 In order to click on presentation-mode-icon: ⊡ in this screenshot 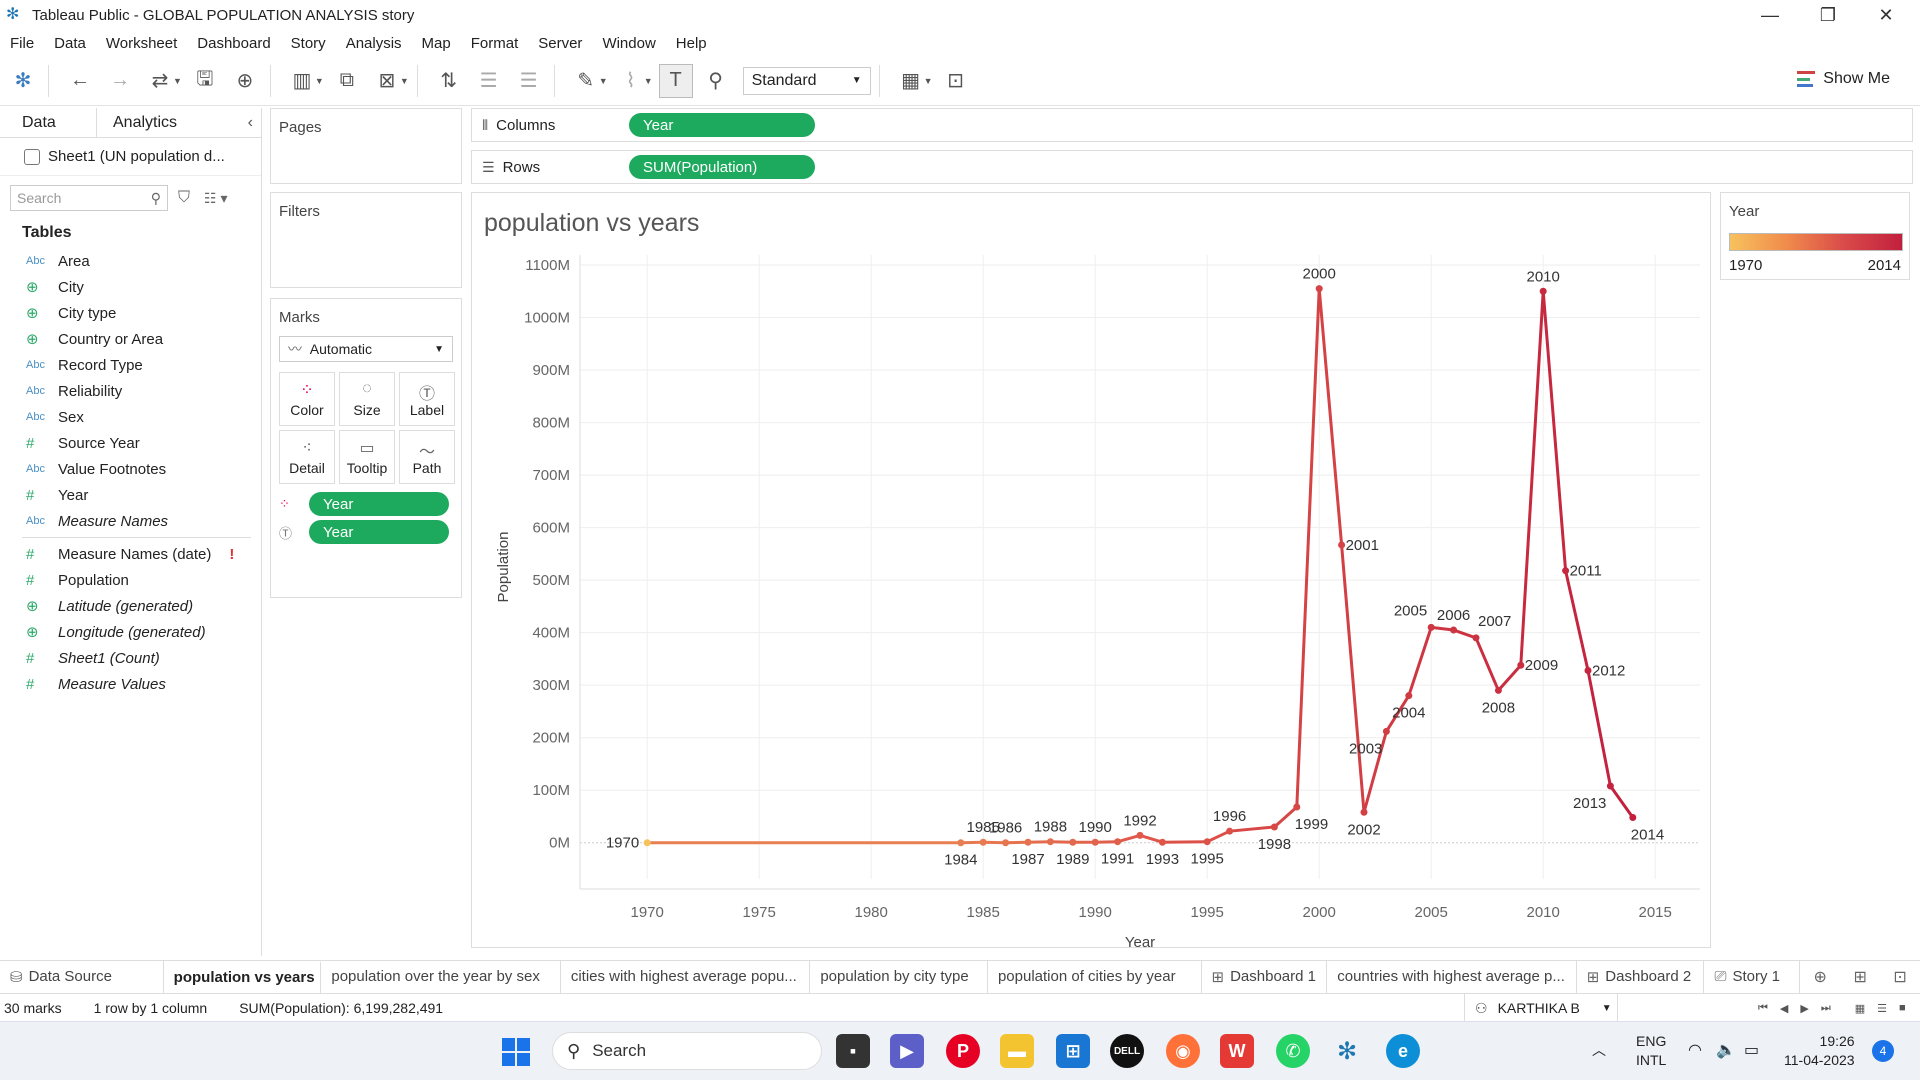, I will do `click(956, 81)`.